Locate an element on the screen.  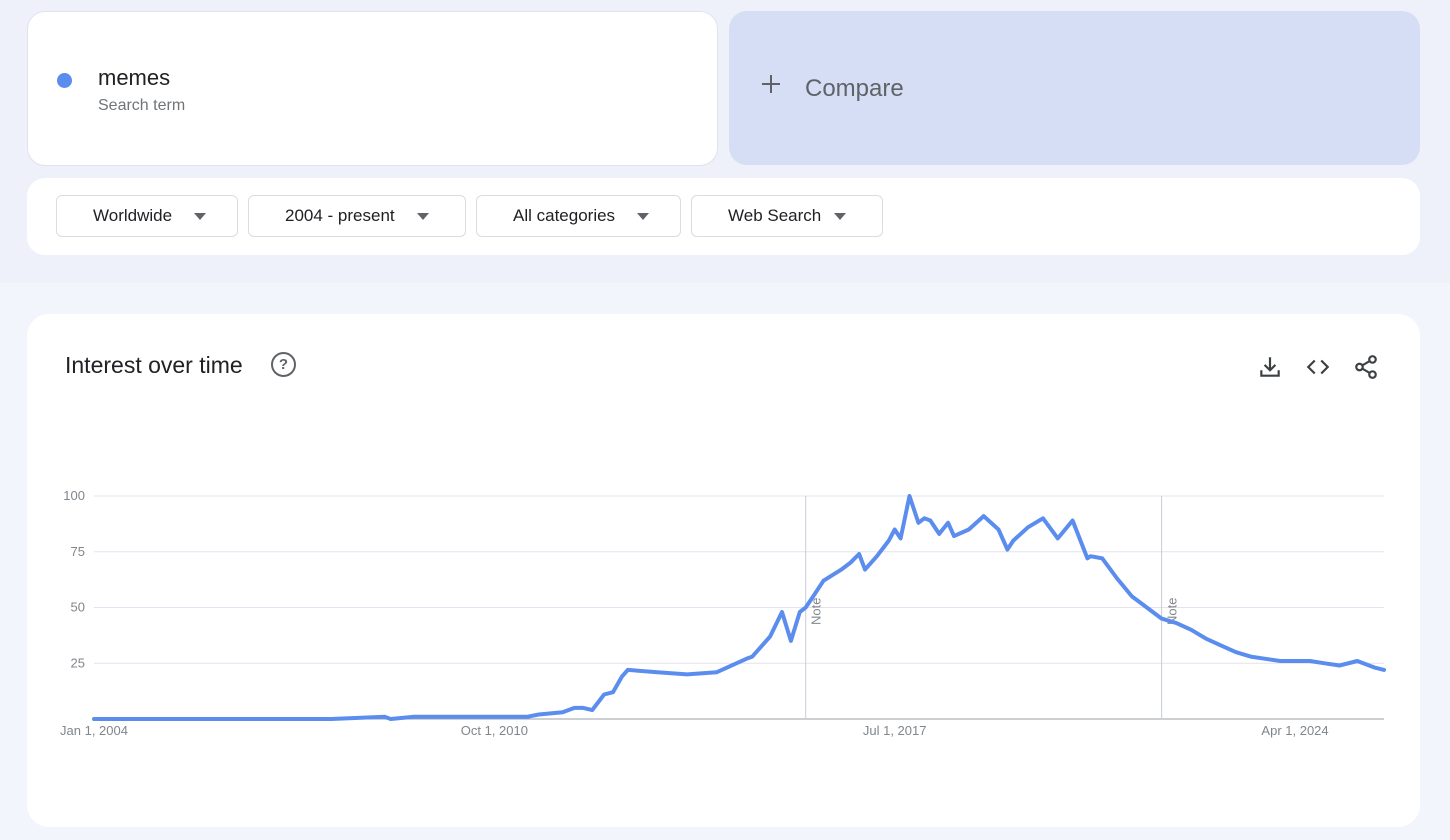
x-tick-label: Oct 1, 2010 is located at coordinates (494, 730).